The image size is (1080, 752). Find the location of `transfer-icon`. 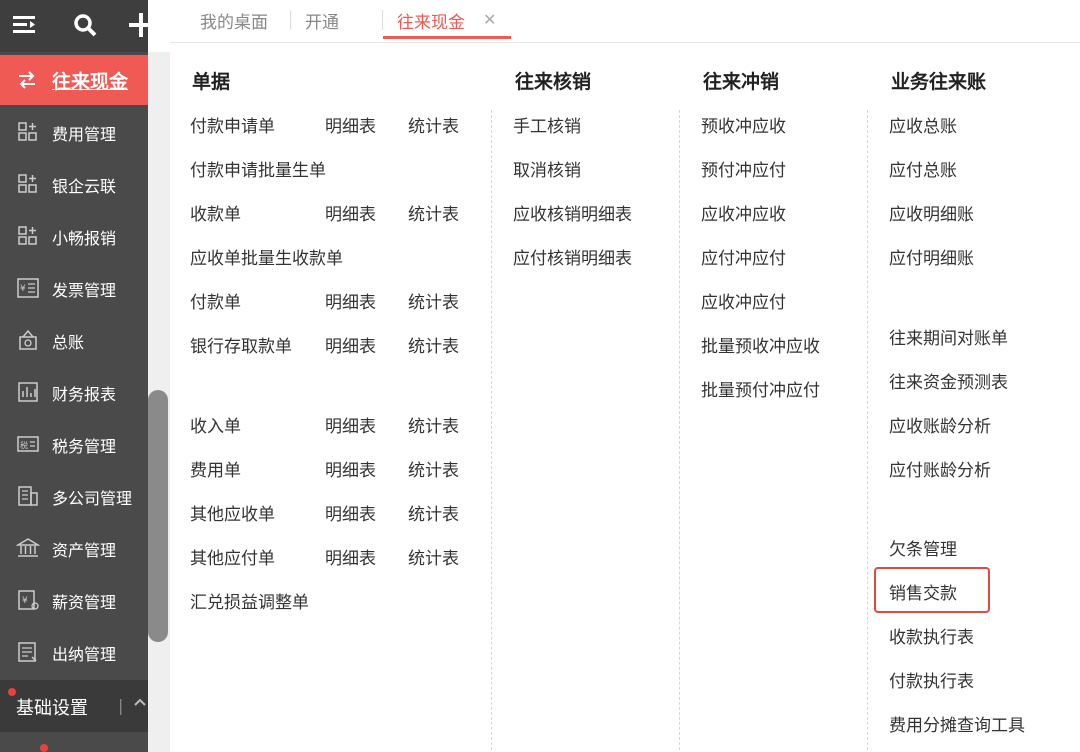

transfer-icon is located at coordinates (27, 80).